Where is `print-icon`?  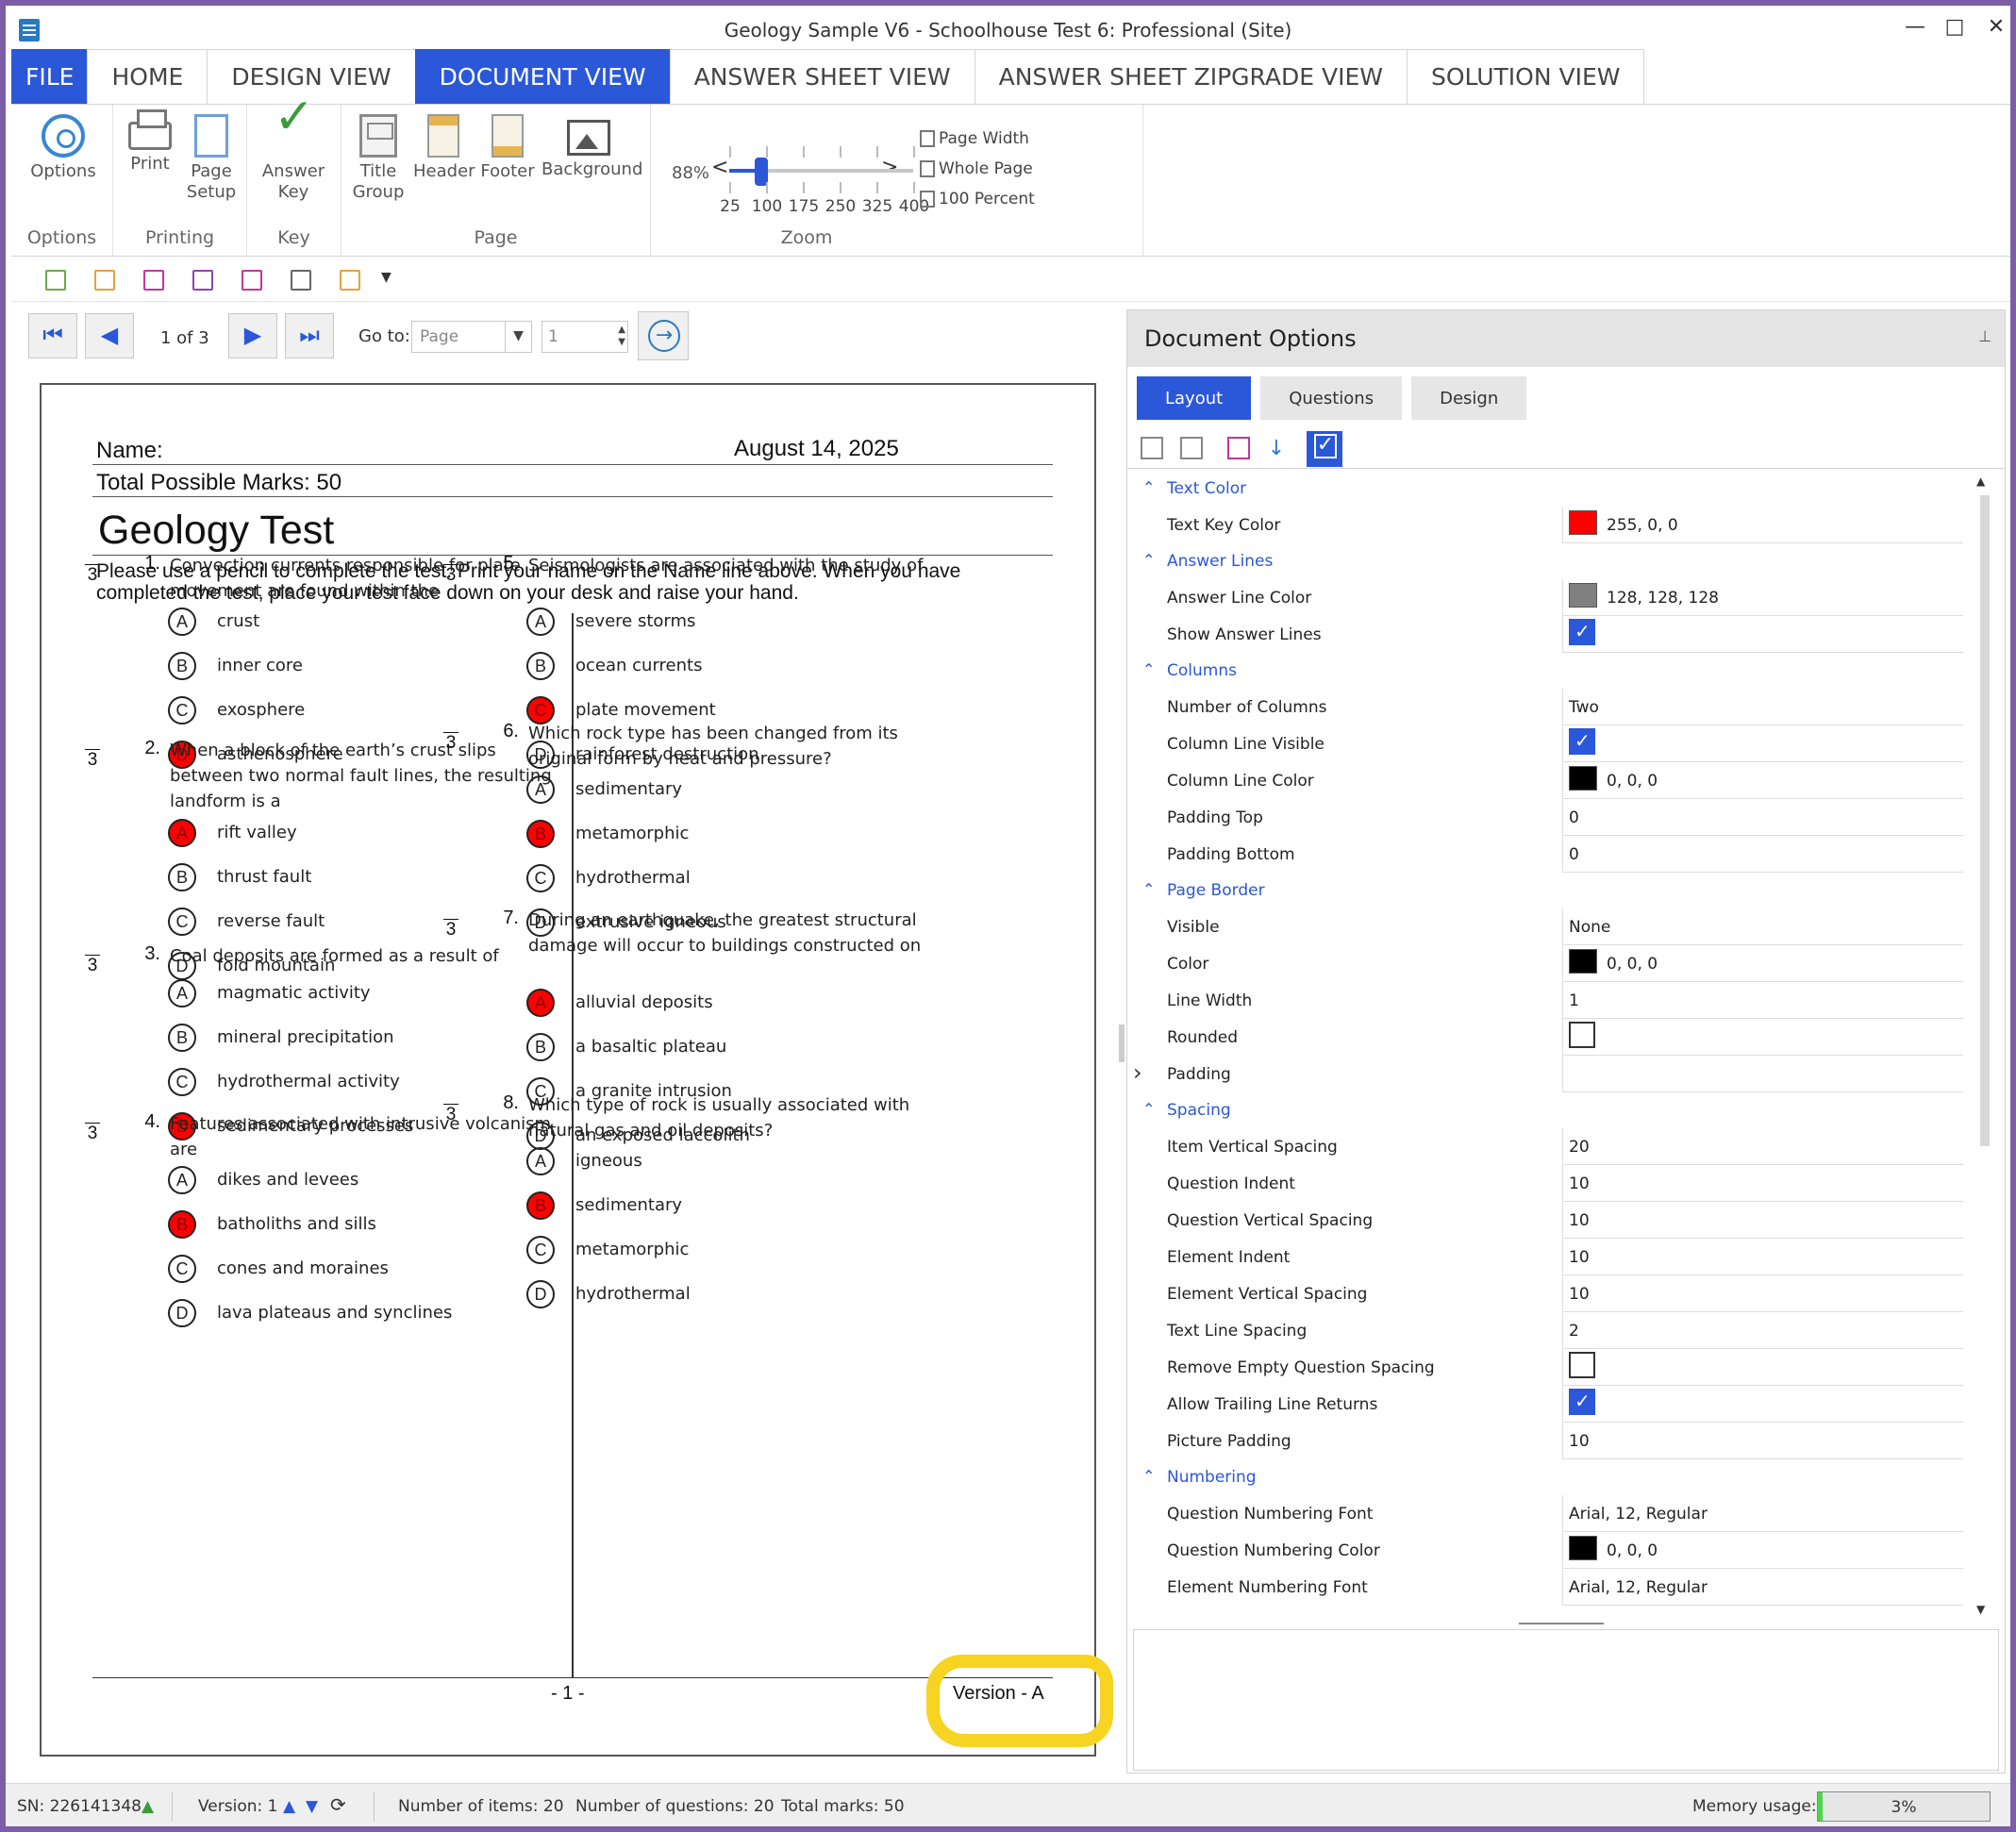 print-icon is located at coordinates (301, 280).